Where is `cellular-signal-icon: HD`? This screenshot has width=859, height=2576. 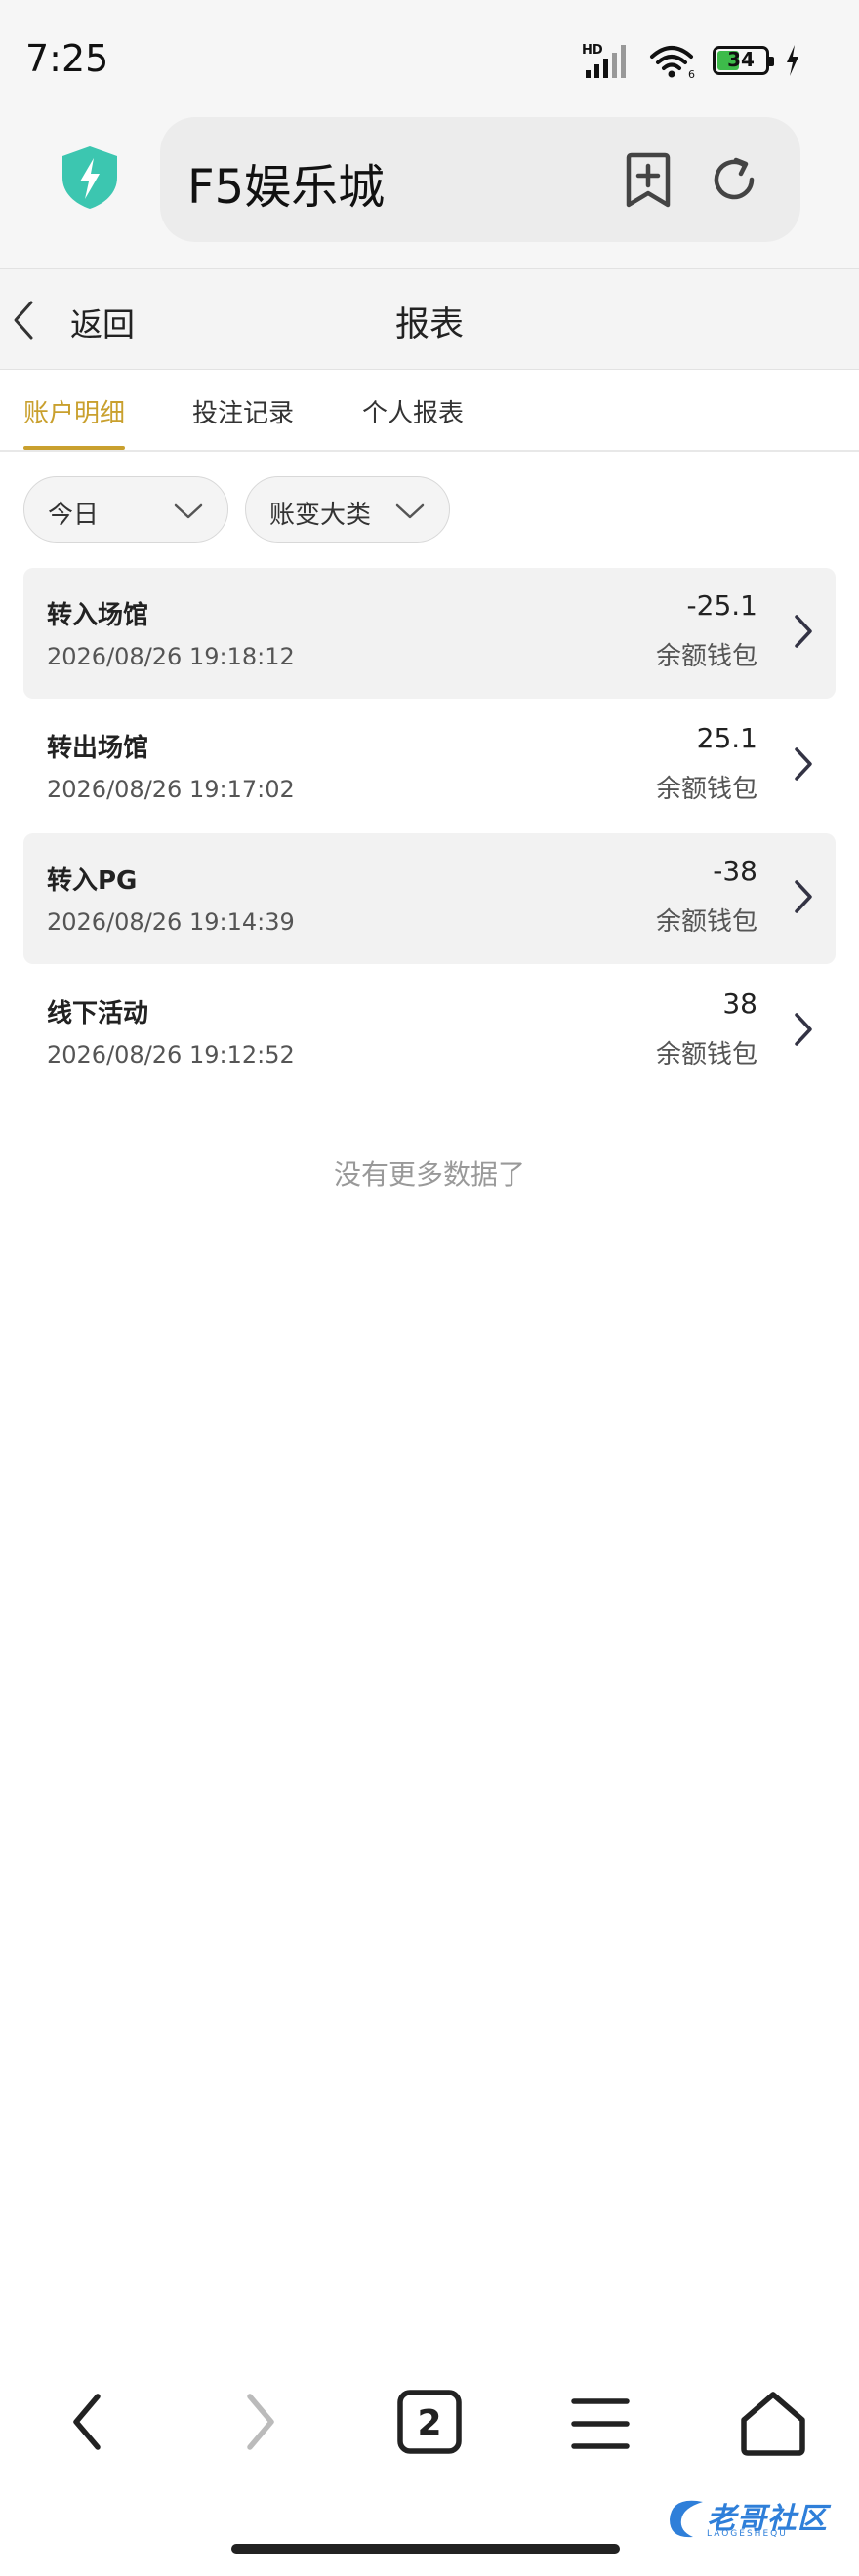
cellular-signal-icon: HD is located at coordinates (604, 60).